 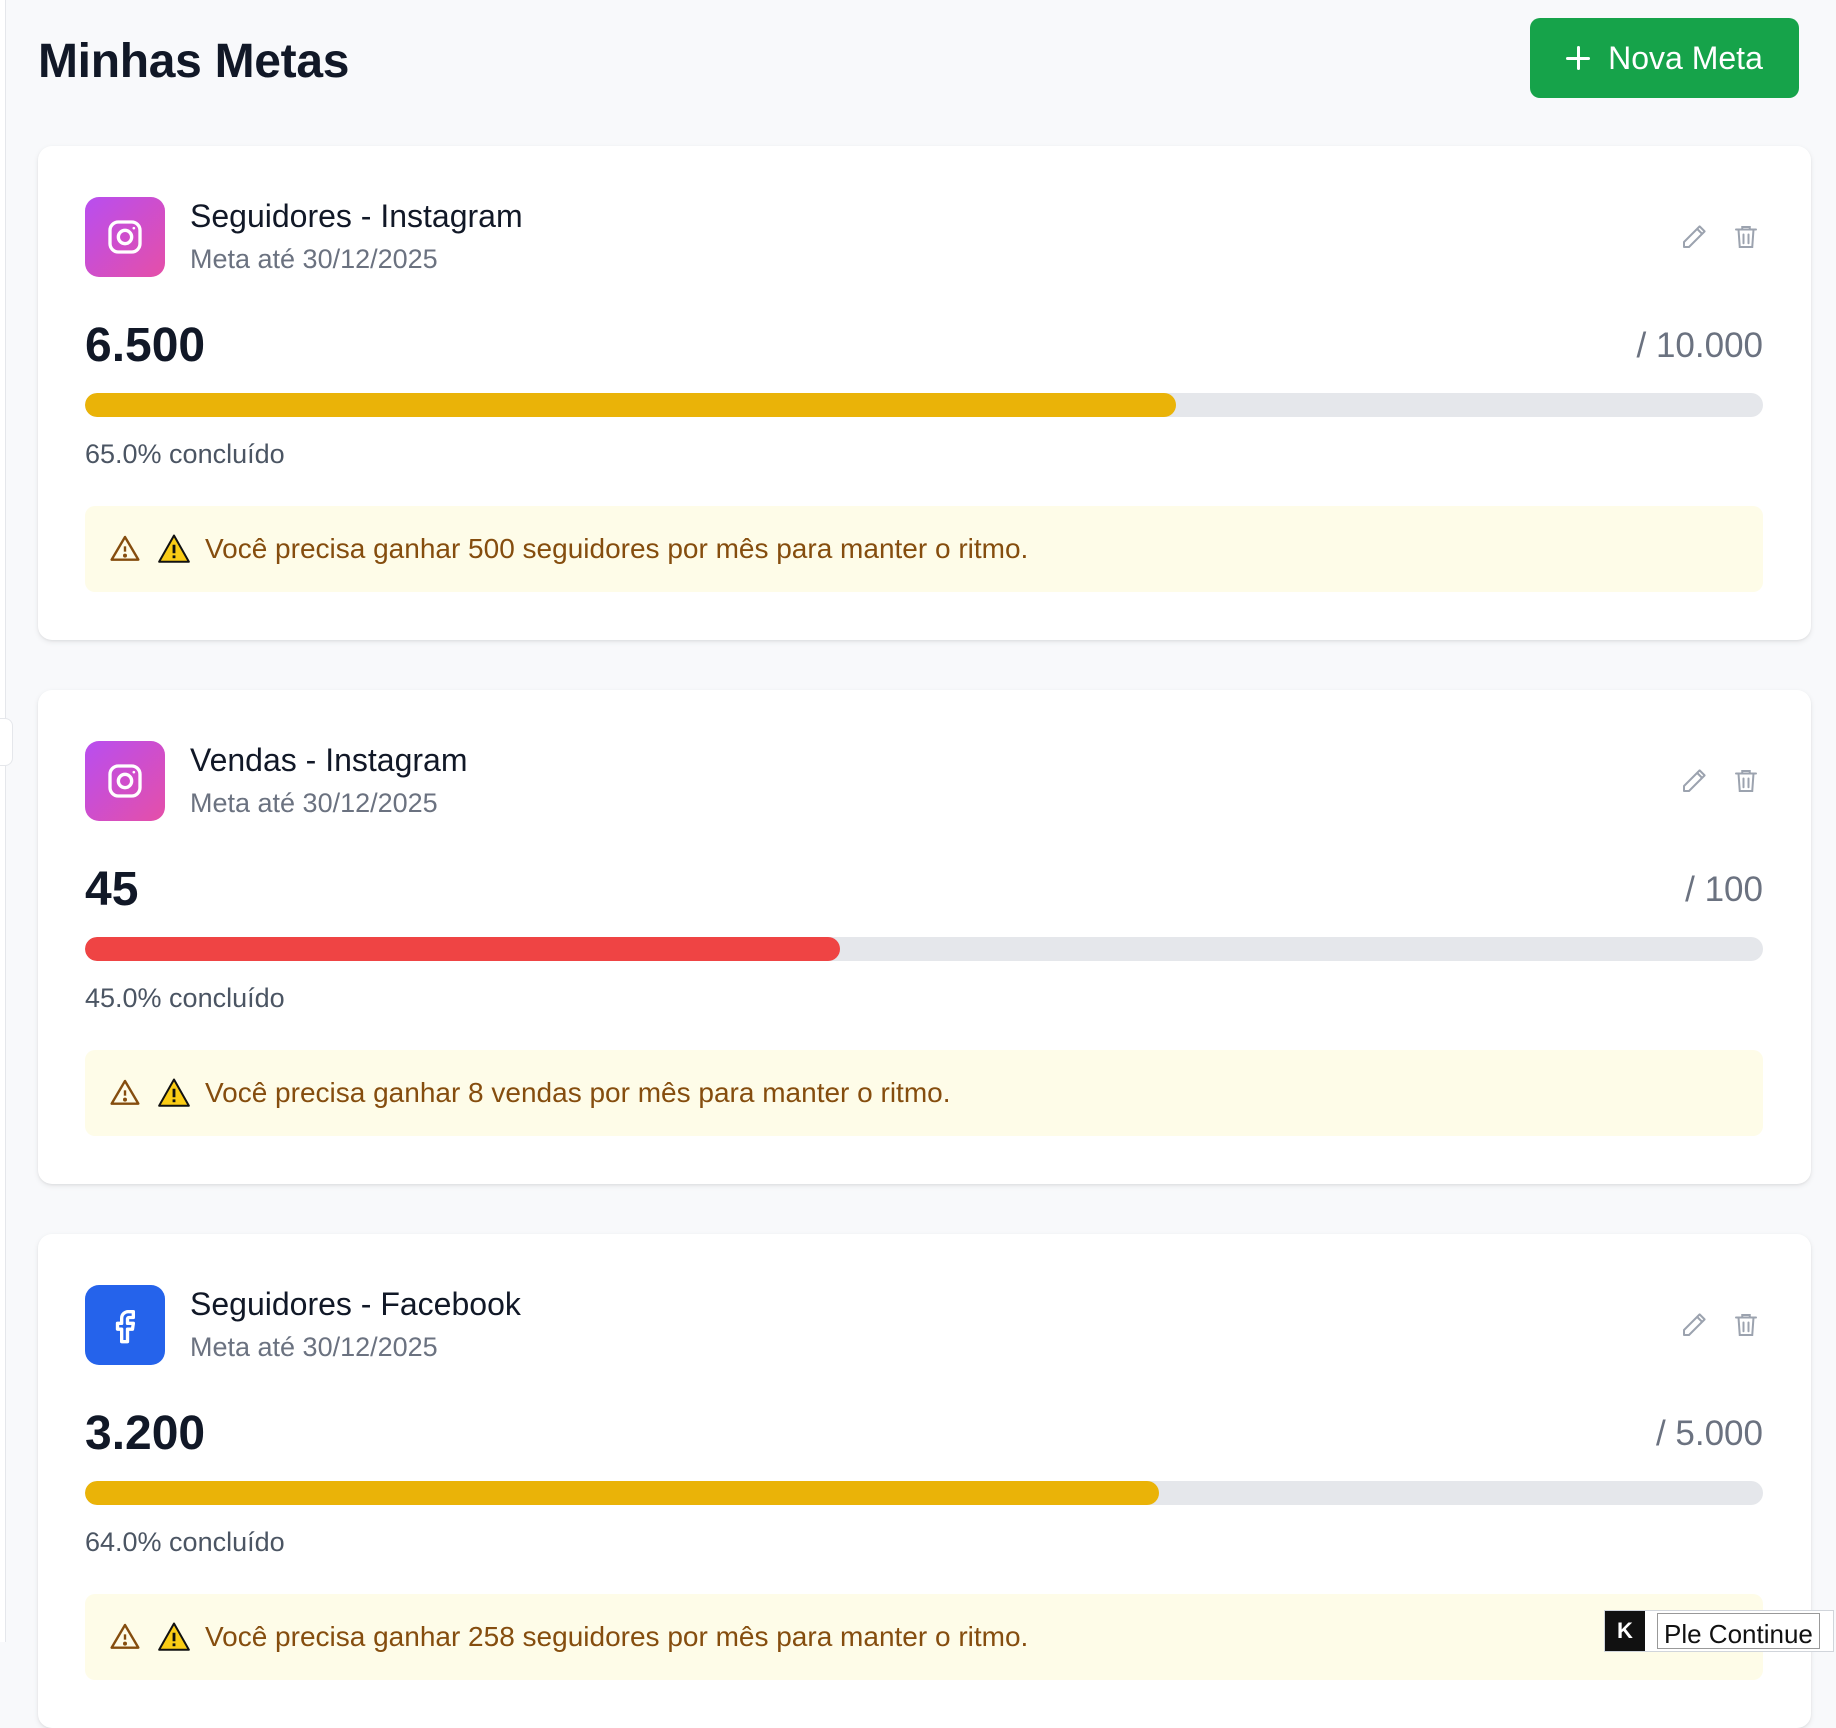 I want to click on current-value: 45, so click(x=112, y=889).